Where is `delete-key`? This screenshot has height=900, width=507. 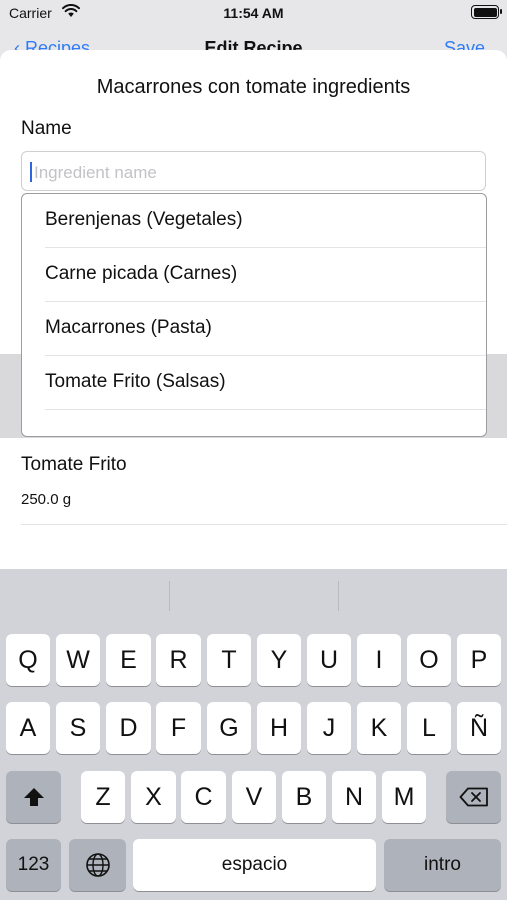
delete-key is located at coordinates (473, 797).